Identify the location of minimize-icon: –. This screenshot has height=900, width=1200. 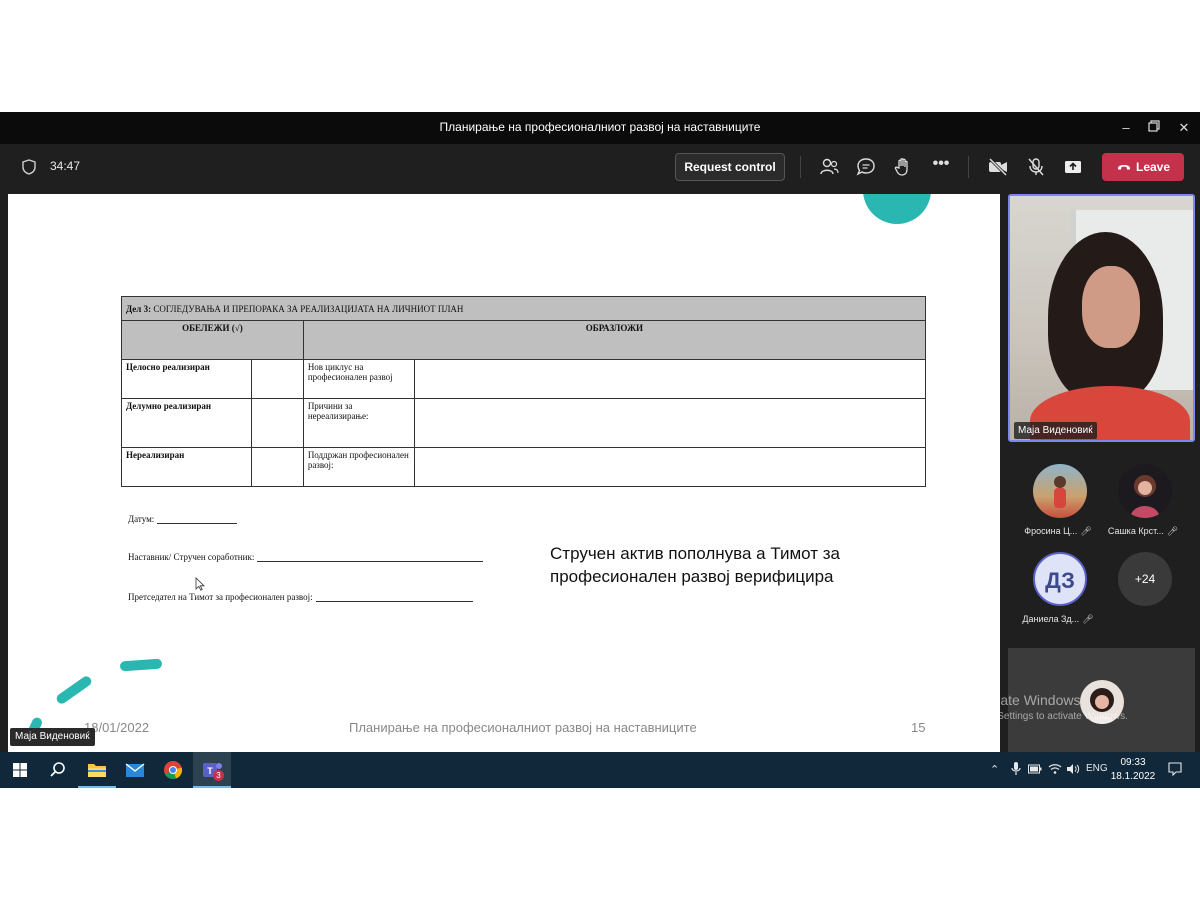
(1126, 128).